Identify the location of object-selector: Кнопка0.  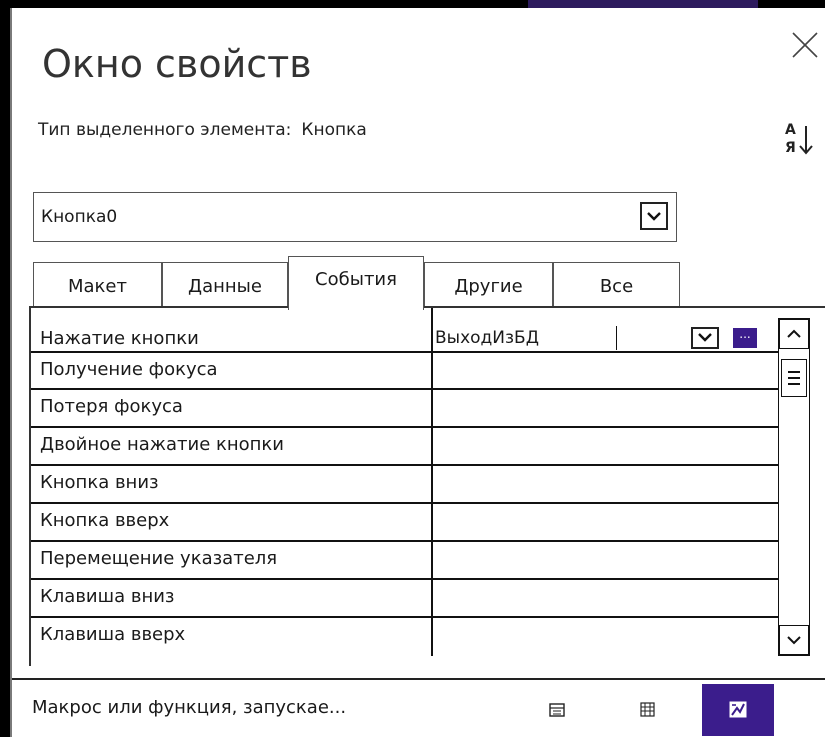
(355, 217).